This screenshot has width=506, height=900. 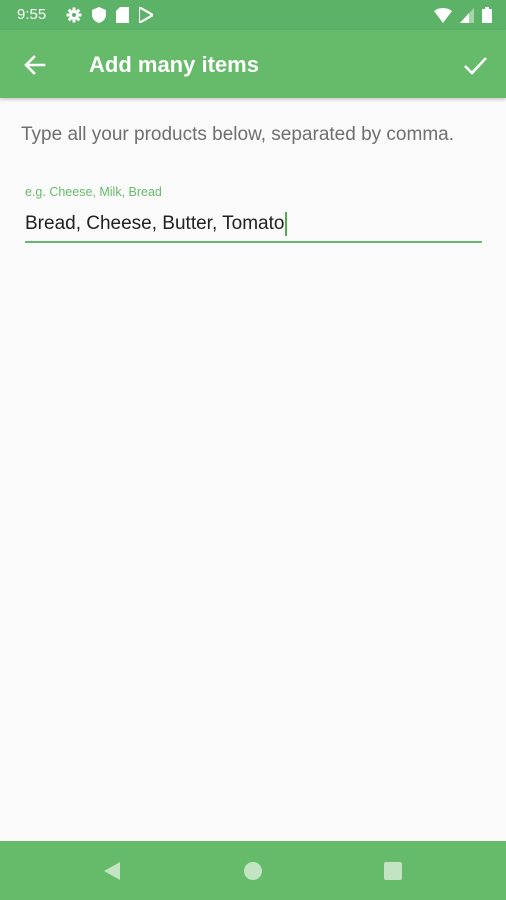 I want to click on done-button, so click(x=475, y=65).